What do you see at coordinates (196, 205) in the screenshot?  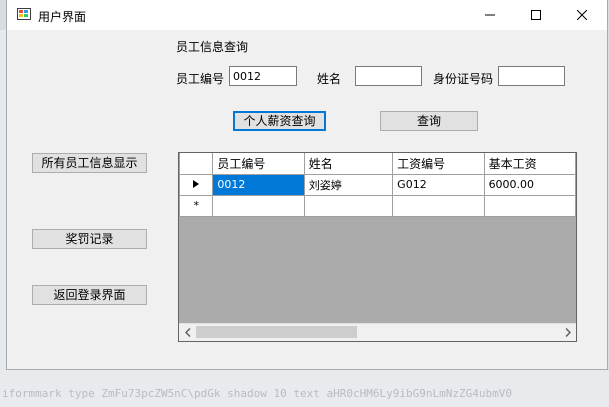 I see `new-row-marker: *` at bounding box center [196, 205].